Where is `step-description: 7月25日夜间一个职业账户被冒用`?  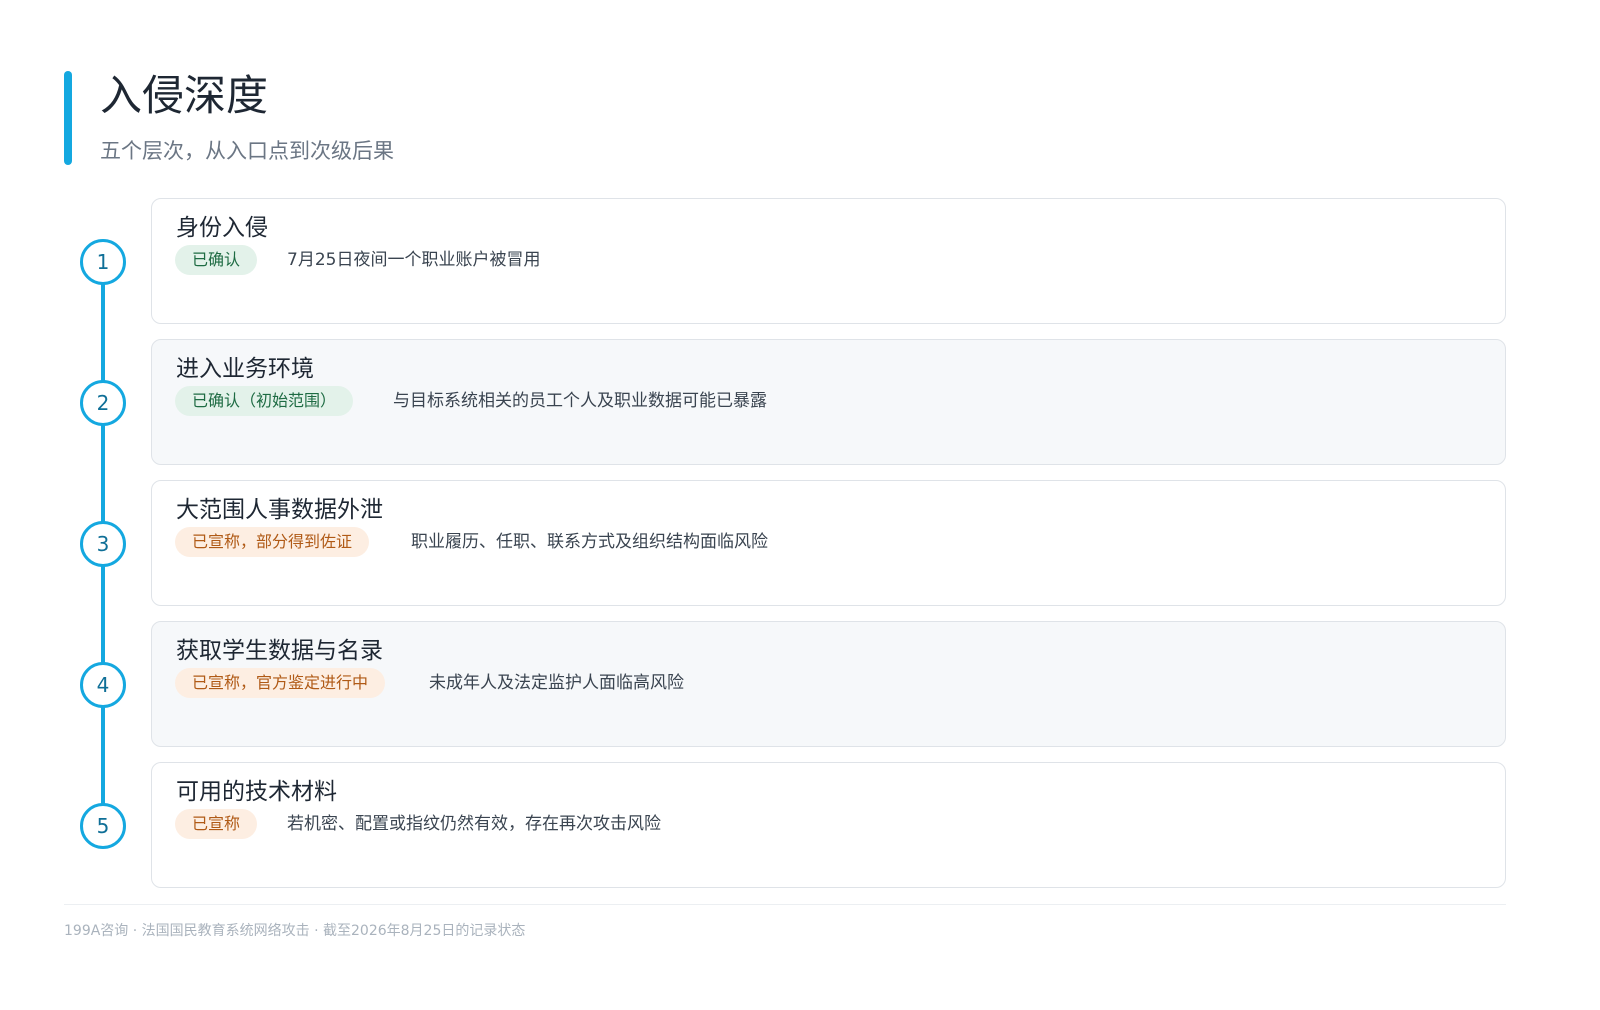 step-description: 7月25日夜间一个职业账户被冒用 is located at coordinates (414, 260).